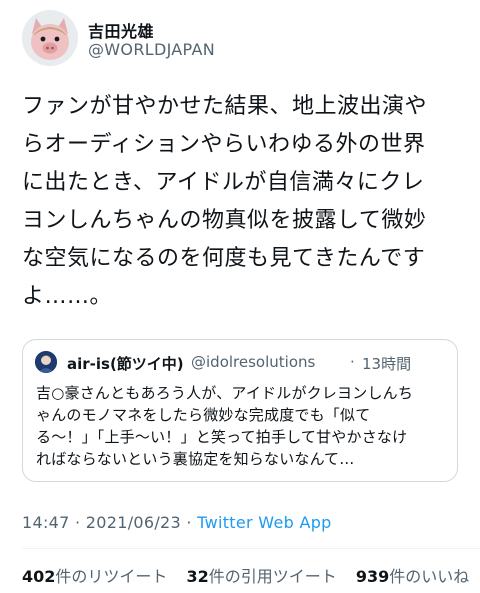 This screenshot has width=480, height=593. I want to click on quoted-author-avatar, so click(46, 362).